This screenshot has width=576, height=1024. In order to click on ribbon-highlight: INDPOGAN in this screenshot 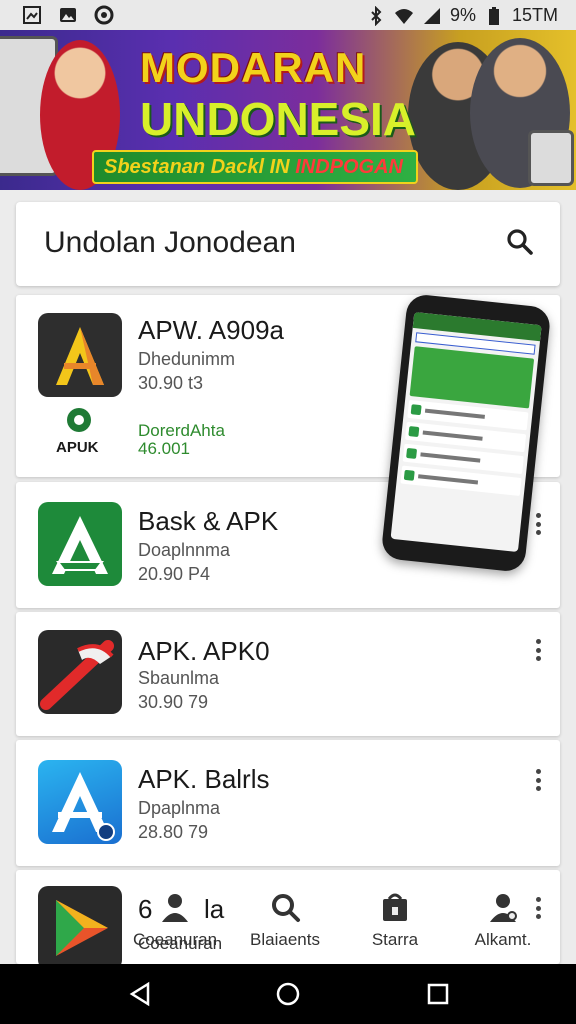, I will do `click(349, 167)`.